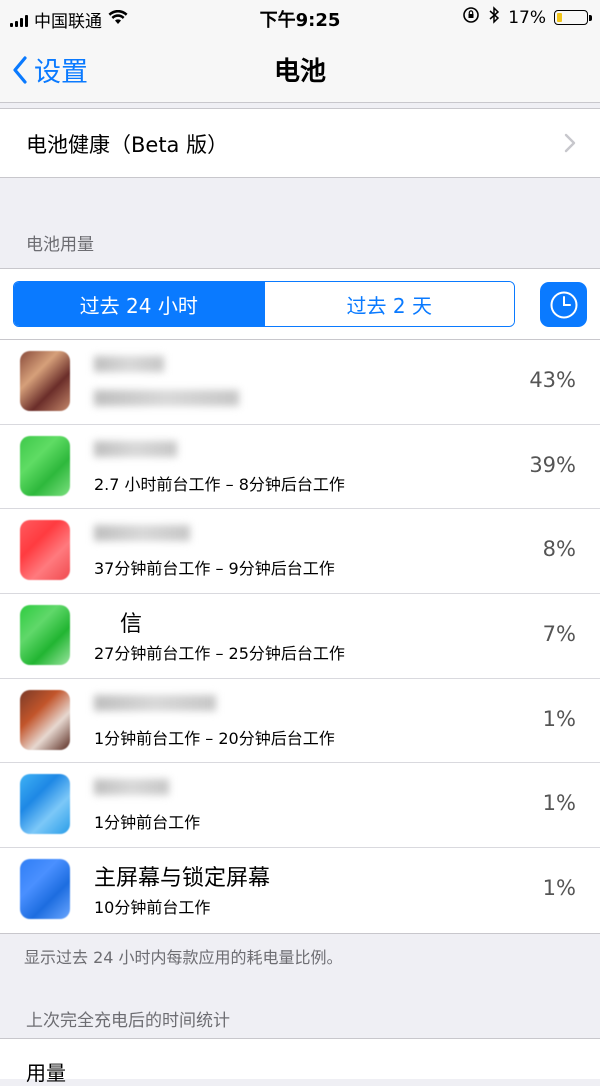 This screenshot has height=1086, width=600. I want to click on app-usage-percent: 43%, so click(552, 380).